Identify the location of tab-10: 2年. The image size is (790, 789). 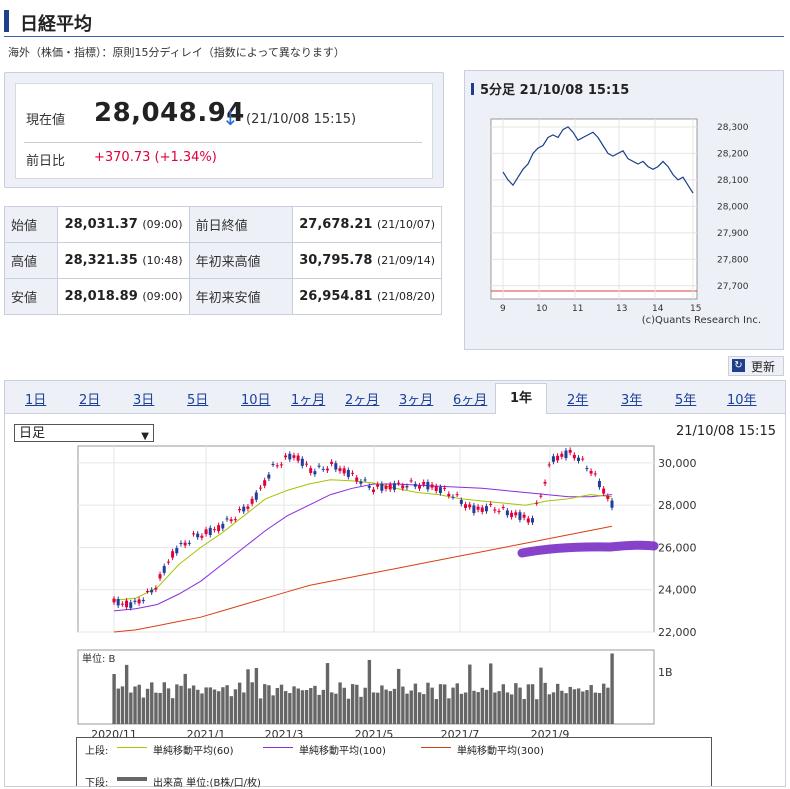
(577, 398).